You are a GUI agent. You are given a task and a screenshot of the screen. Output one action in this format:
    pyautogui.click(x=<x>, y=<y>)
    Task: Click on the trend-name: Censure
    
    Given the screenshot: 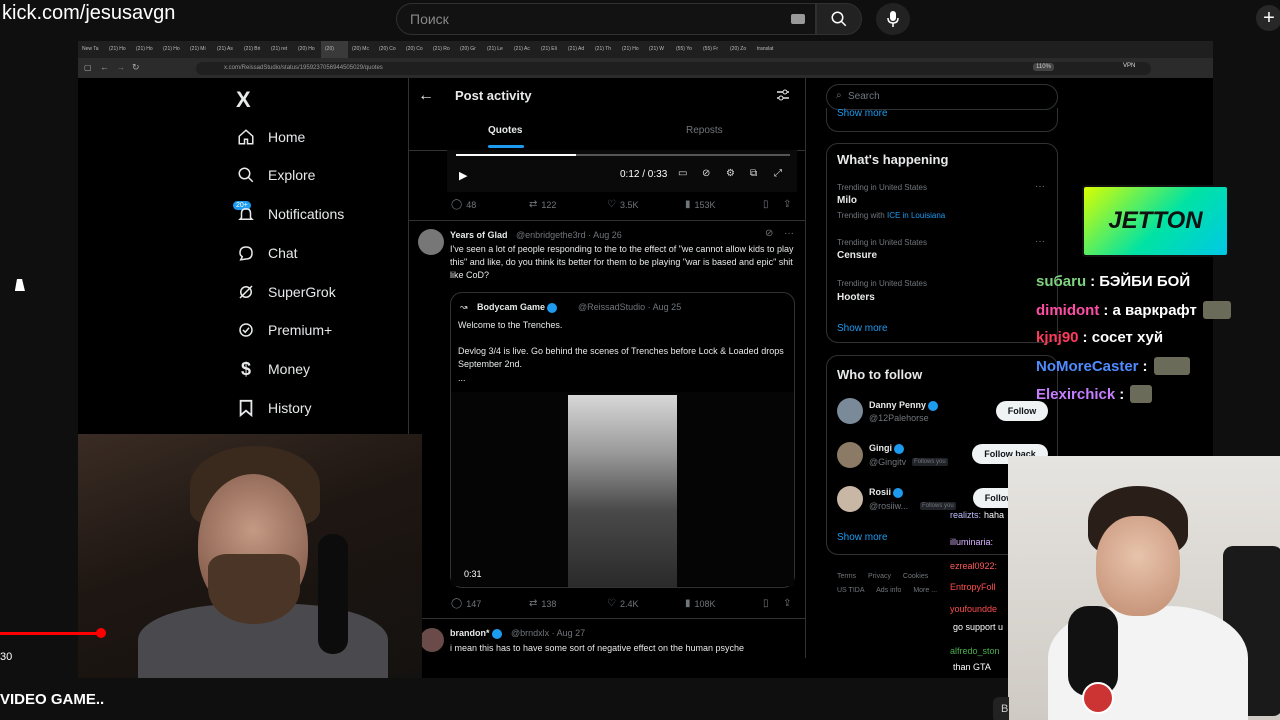 What is the action you would take?
    pyautogui.click(x=857, y=255)
    